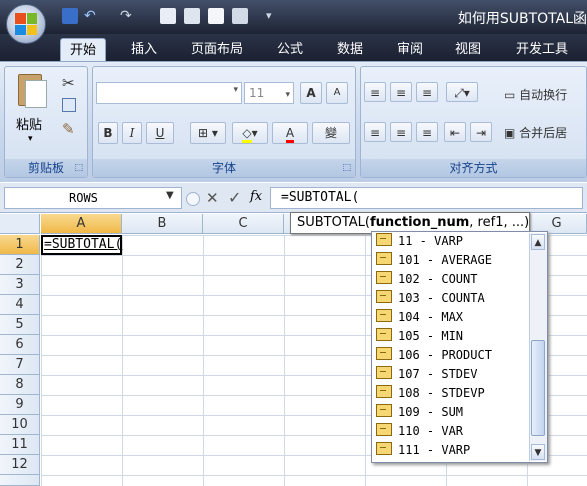 The image size is (587, 486). I want to click on row-header-10: 10, so click(20, 425).